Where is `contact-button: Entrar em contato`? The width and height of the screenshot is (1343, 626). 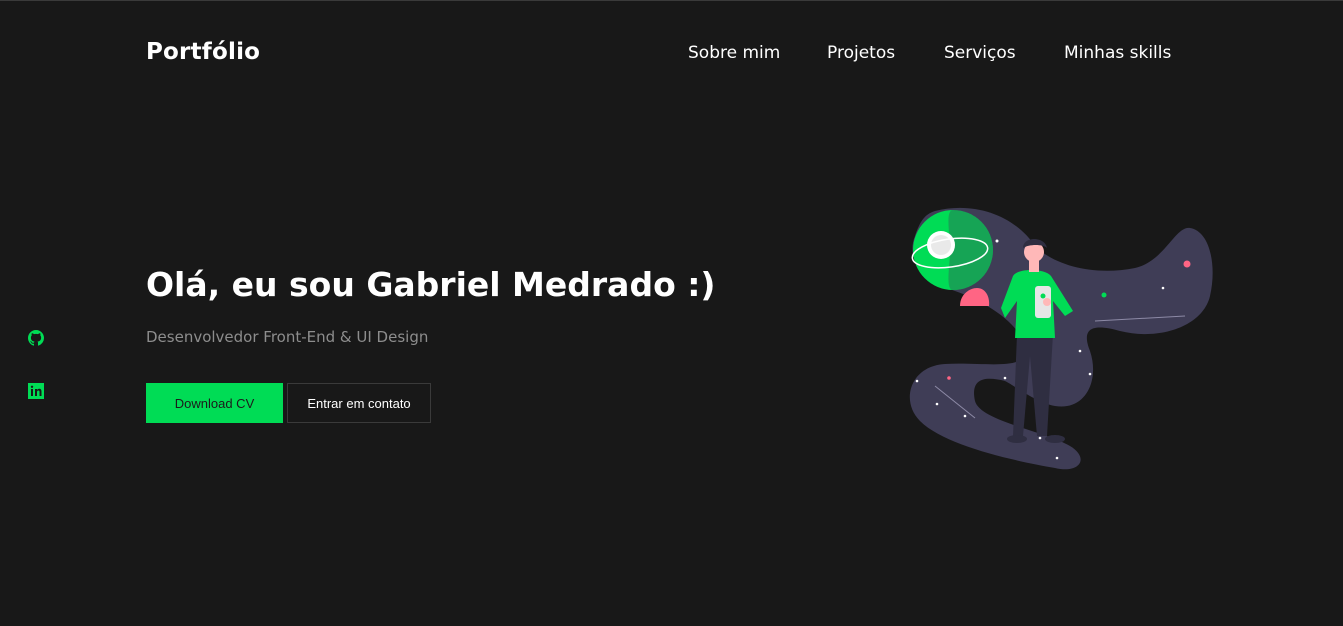 contact-button: Entrar em contato is located at coordinates (359, 403).